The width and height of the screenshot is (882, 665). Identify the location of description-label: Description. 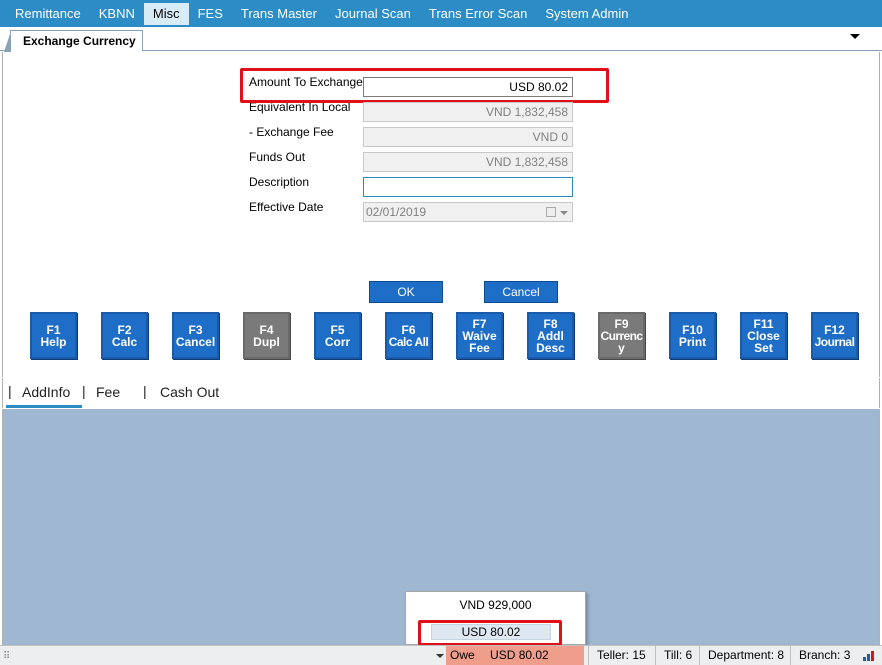
(279, 182).